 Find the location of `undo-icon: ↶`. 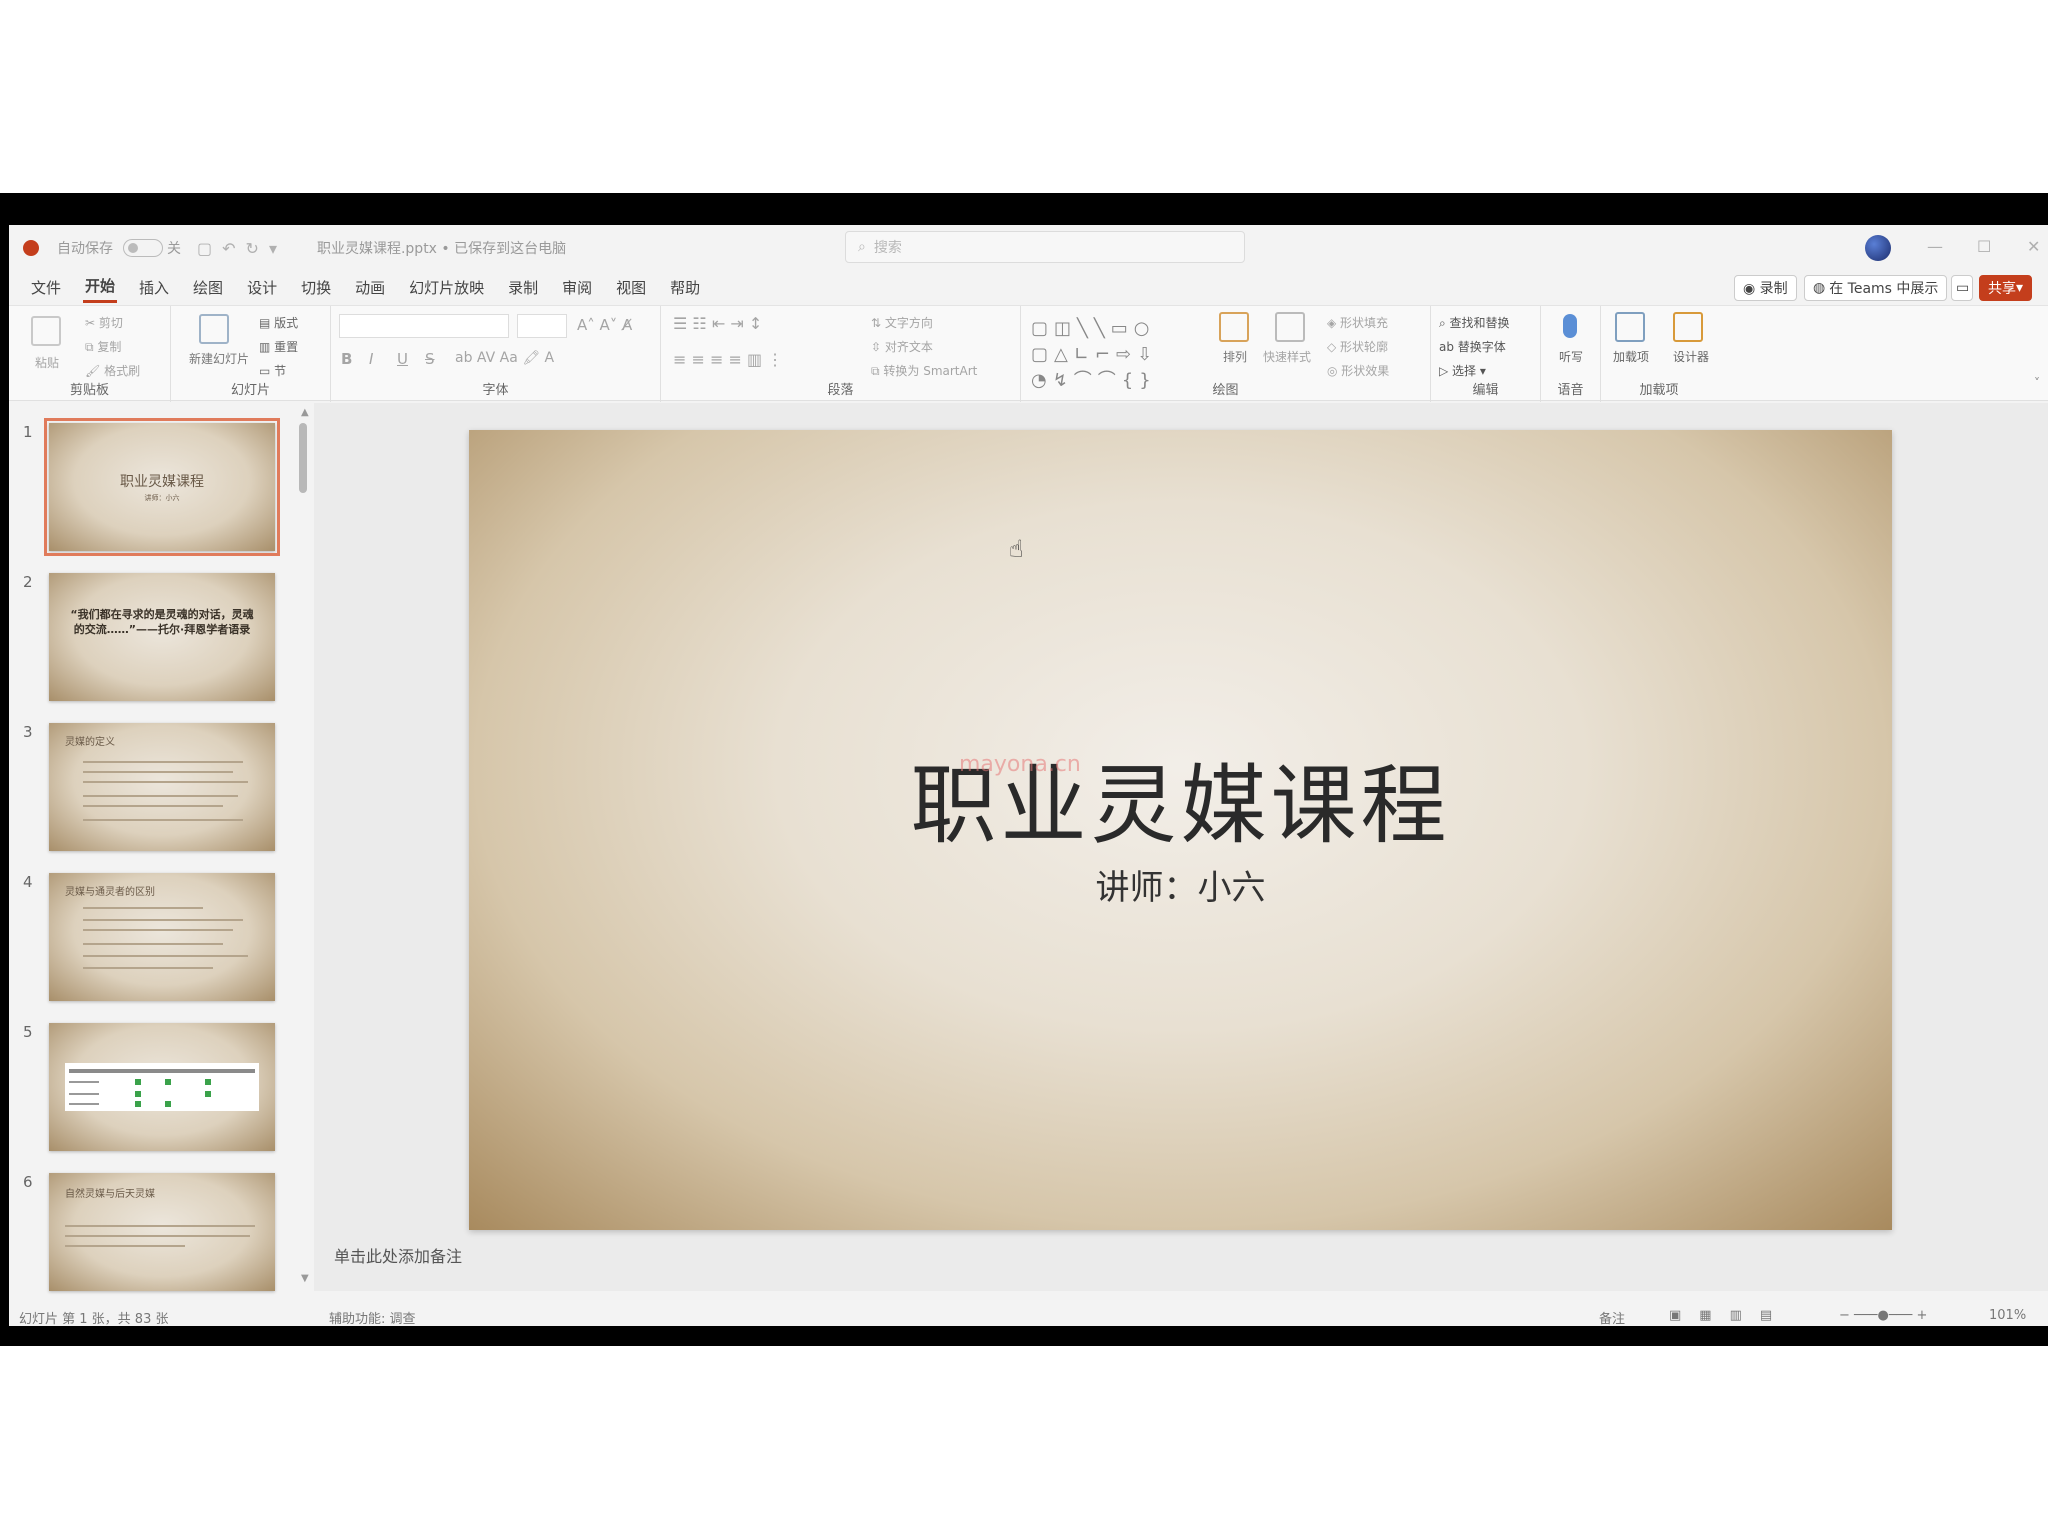

undo-icon: ↶ is located at coordinates (233, 248).